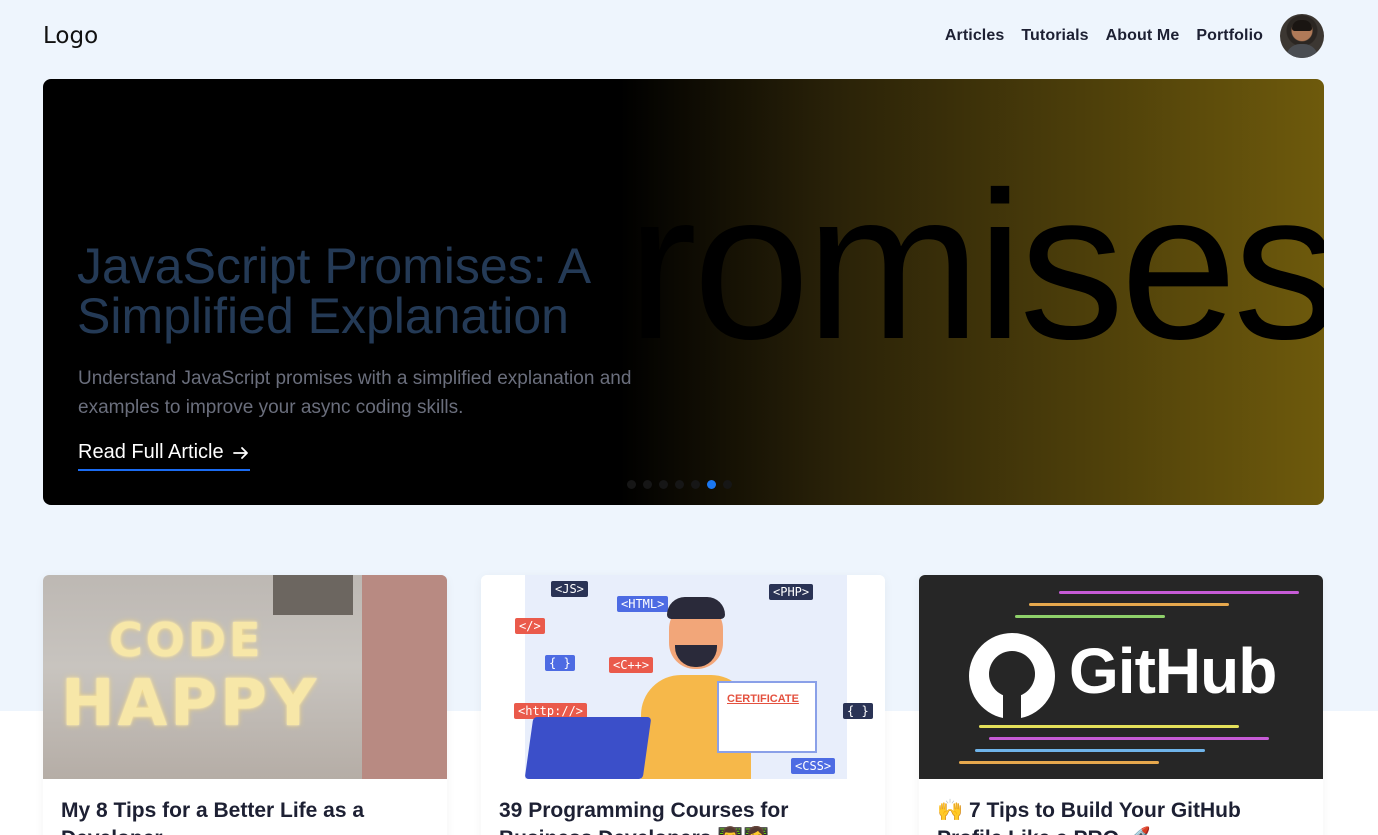 Image resolution: width=1378 pixels, height=835 pixels. Describe the element at coordinates (186, 640) in the screenshot. I see `marquee-text-code: CODE` at that location.